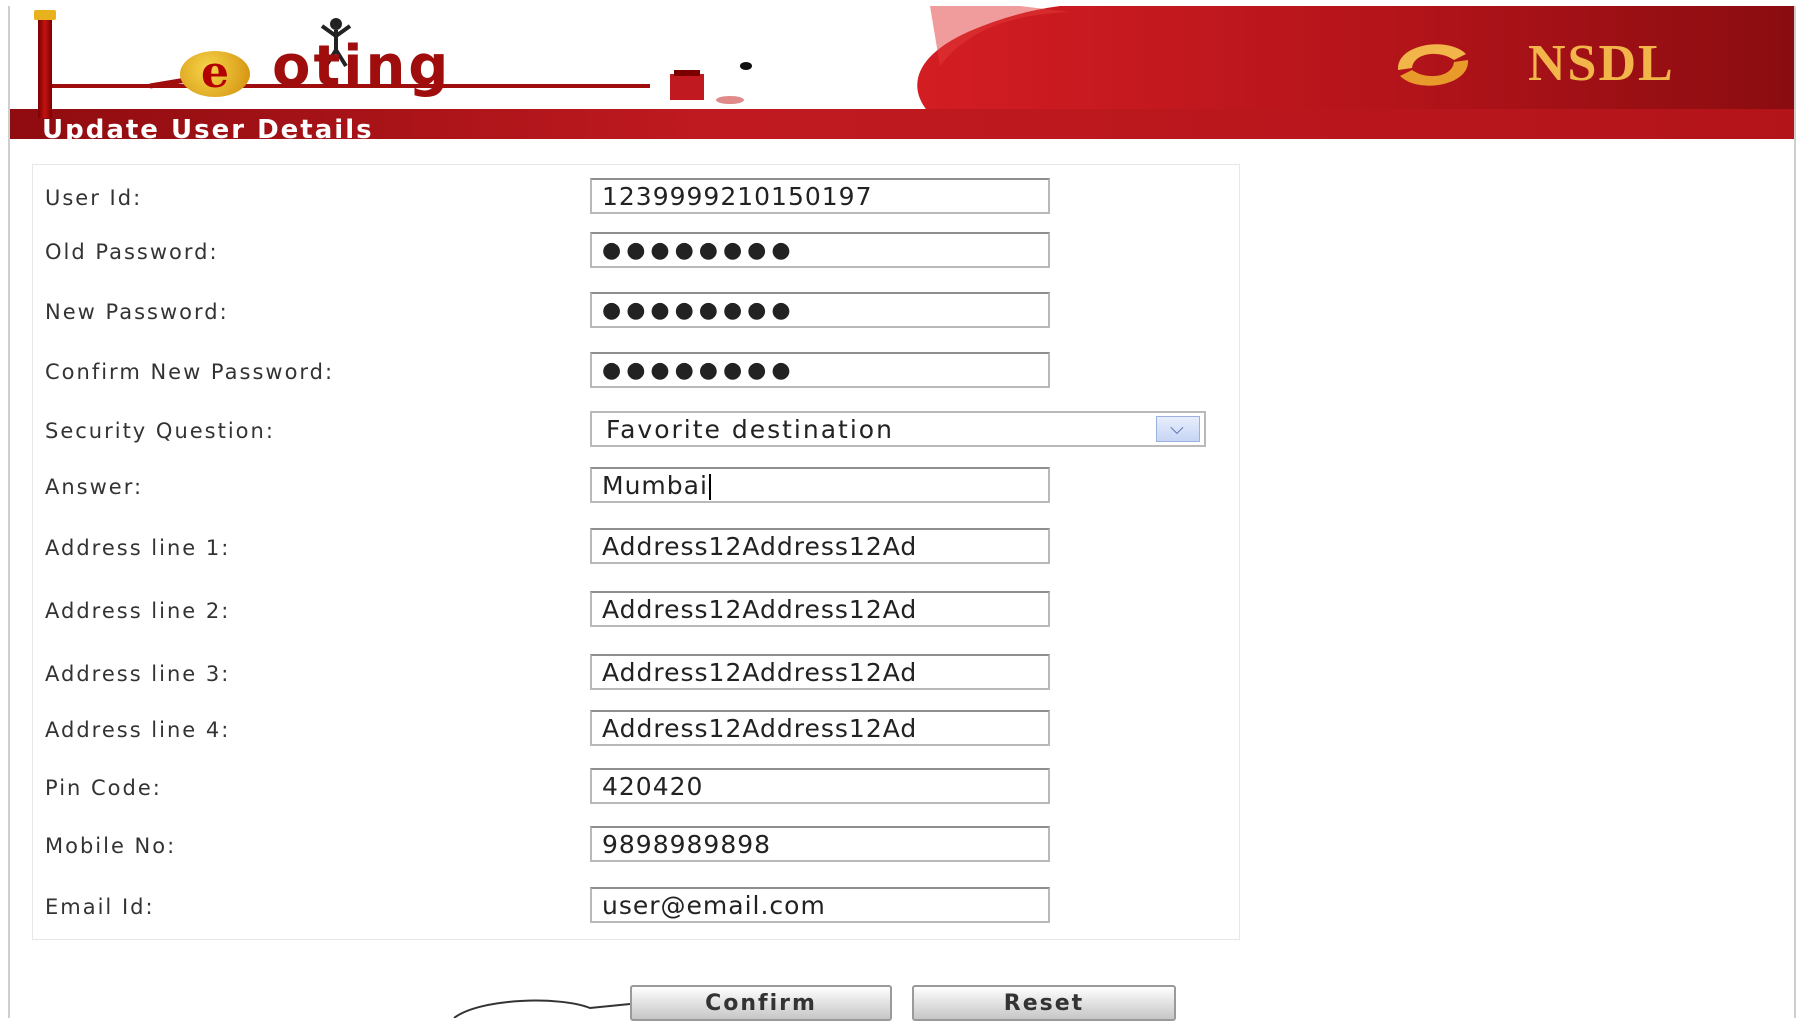 The image size is (1802, 1021). I want to click on new-password-row: New Password: ●●●●●●●●, so click(636, 312).